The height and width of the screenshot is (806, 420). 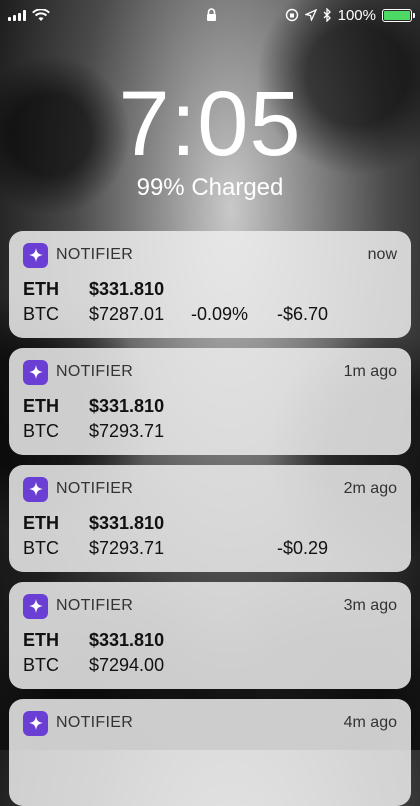 I want to click on notification-time: 1m ago, so click(x=370, y=371).